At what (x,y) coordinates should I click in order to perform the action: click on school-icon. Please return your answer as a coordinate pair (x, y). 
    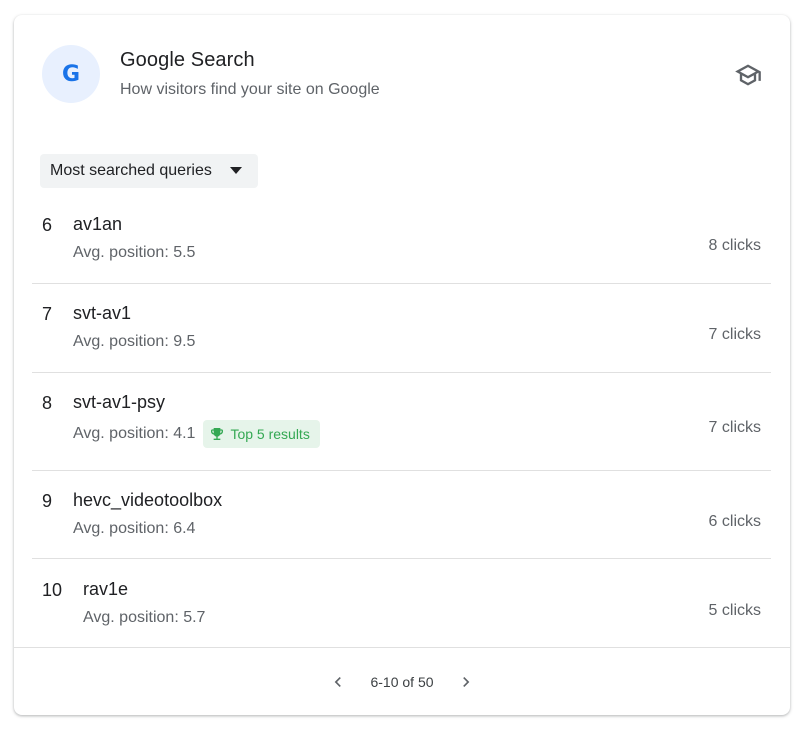
    Looking at the image, I should click on (748, 75).